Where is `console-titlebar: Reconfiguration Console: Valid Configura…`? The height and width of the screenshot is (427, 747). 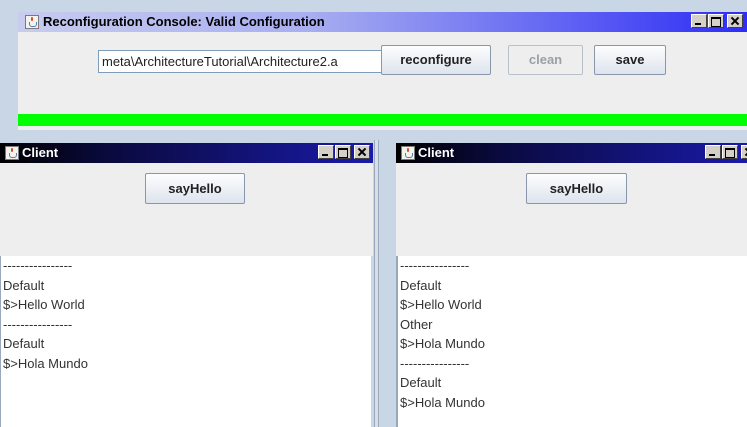
console-titlebar: Reconfiguration Console: Valid Configura… is located at coordinates (382, 22).